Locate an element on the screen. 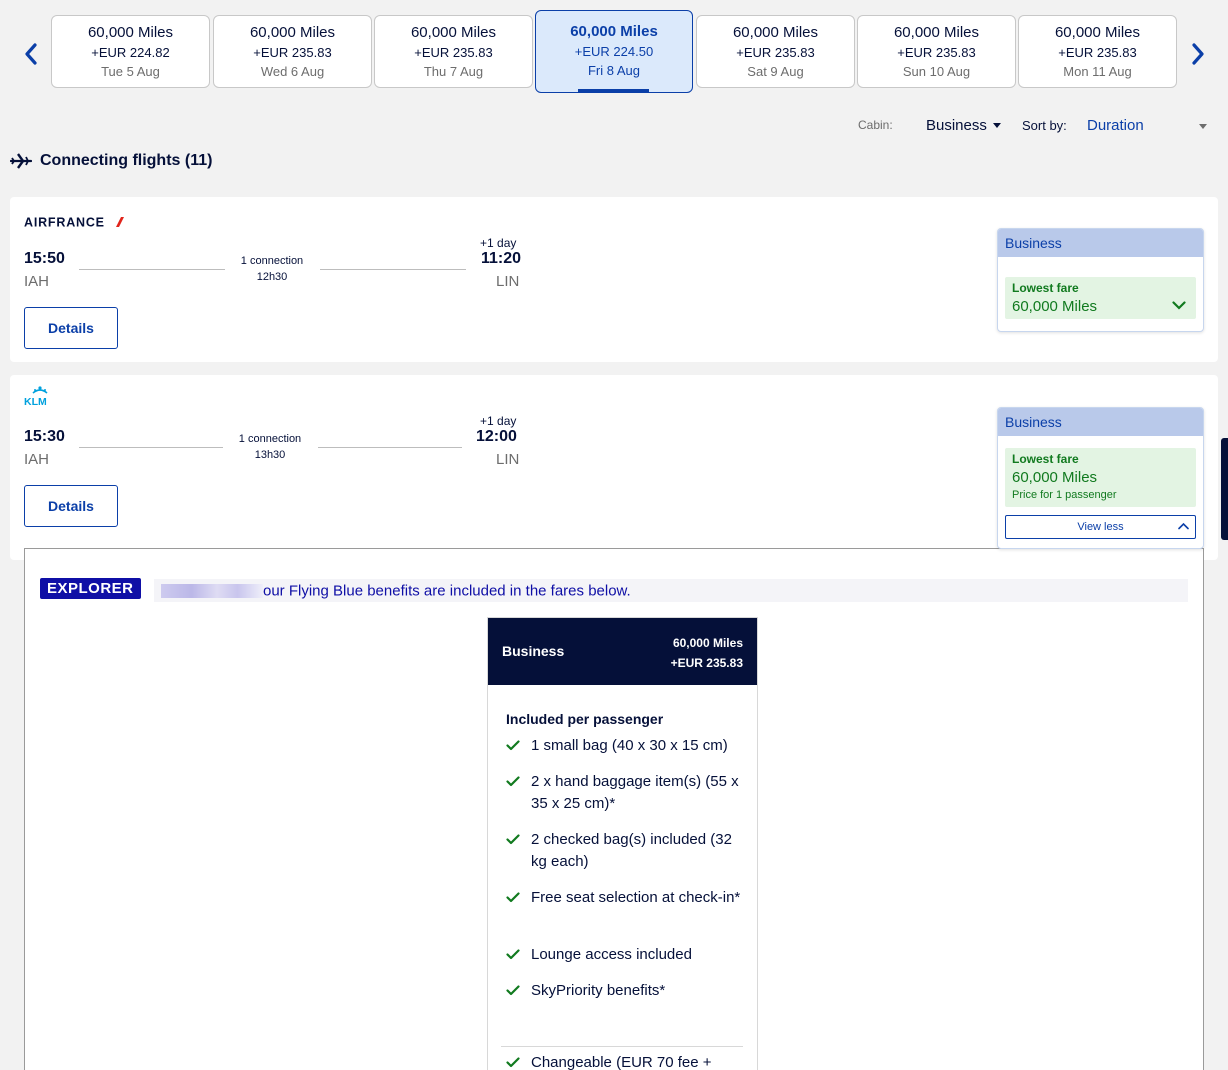  date-day: Mon 11 Aug is located at coordinates (1097, 71).